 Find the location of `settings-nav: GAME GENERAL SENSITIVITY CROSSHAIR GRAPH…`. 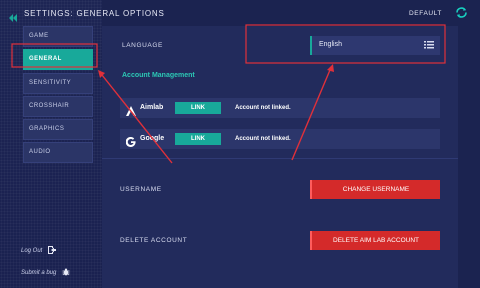

settings-nav: GAME GENERAL SENSITIVITY CROSSHAIR GRAPH… is located at coordinates (58, 96).